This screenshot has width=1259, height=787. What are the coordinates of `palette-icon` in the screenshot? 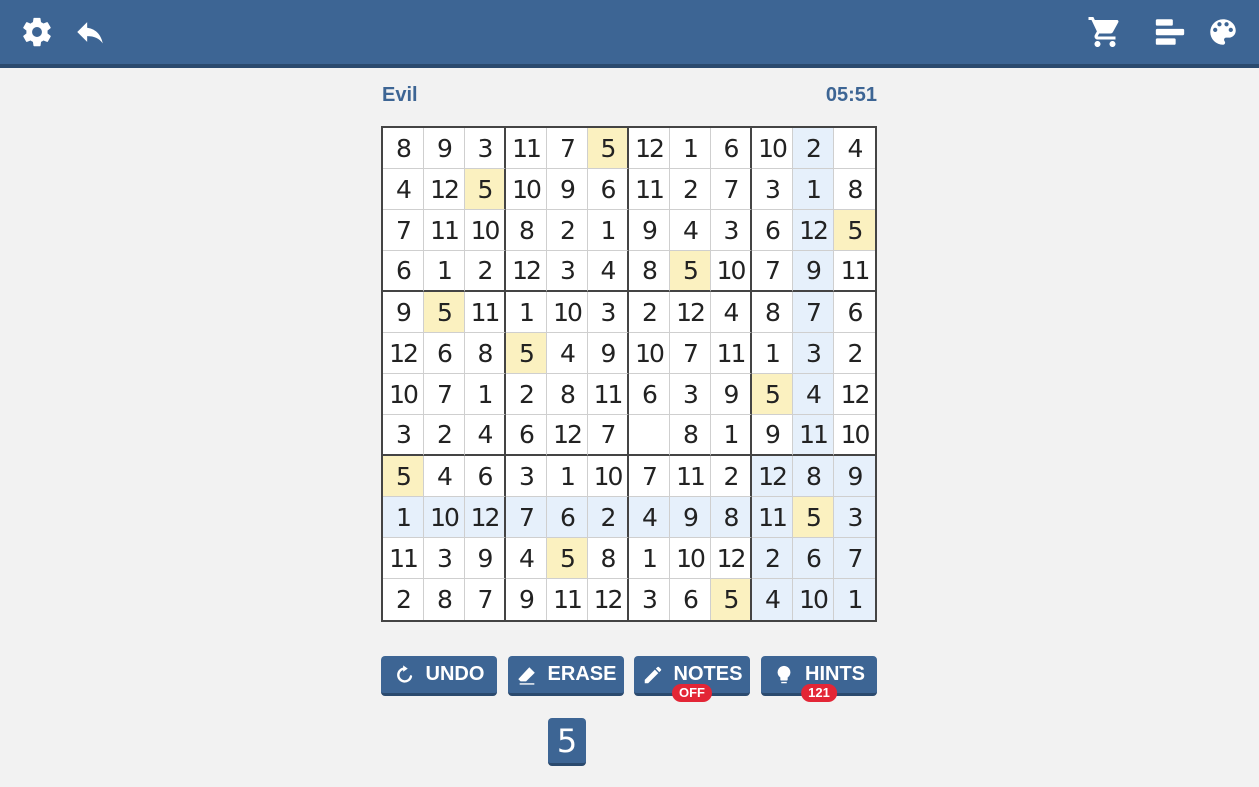 It's located at (1223, 32).